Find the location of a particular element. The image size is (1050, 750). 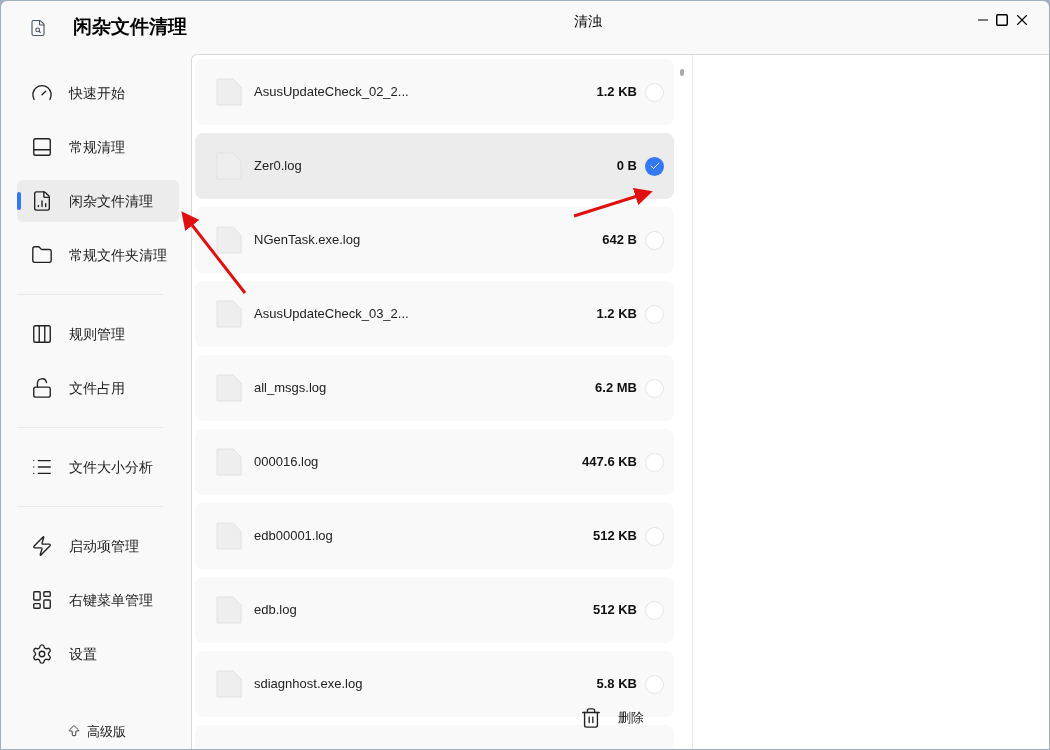

file-row: edb.log 512 KB is located at coordinates (434, 610).